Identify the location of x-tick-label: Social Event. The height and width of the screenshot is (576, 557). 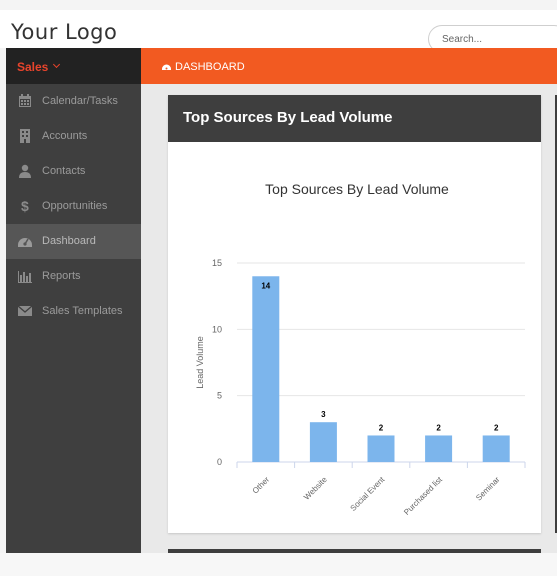
(368, 494).